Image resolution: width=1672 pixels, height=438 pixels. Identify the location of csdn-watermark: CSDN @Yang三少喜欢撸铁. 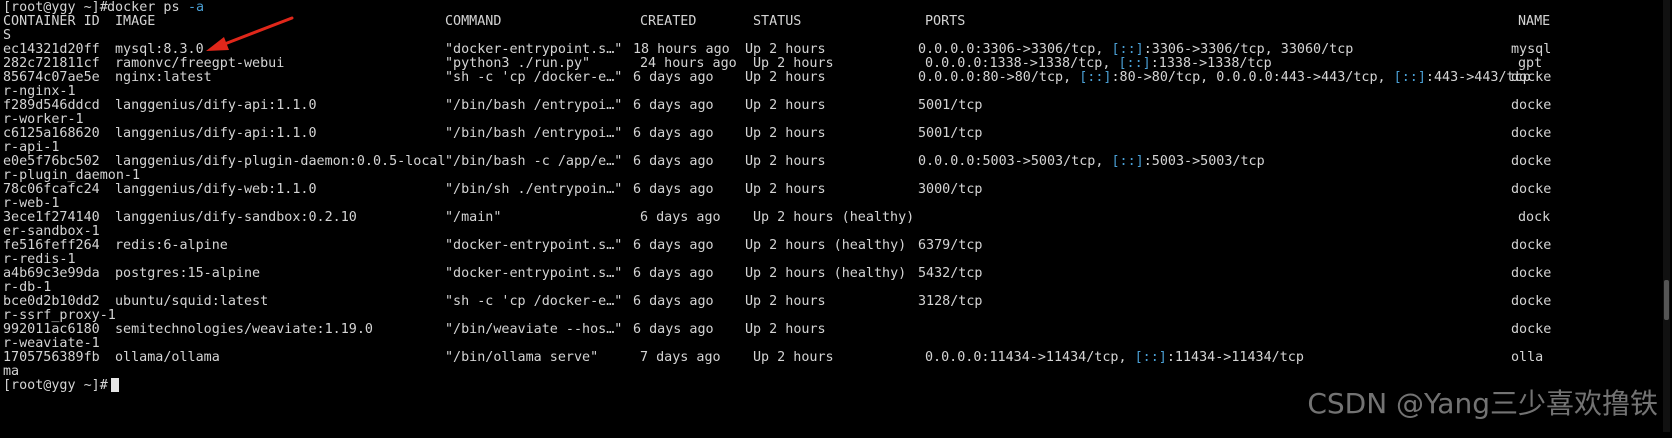
(1482, 403).